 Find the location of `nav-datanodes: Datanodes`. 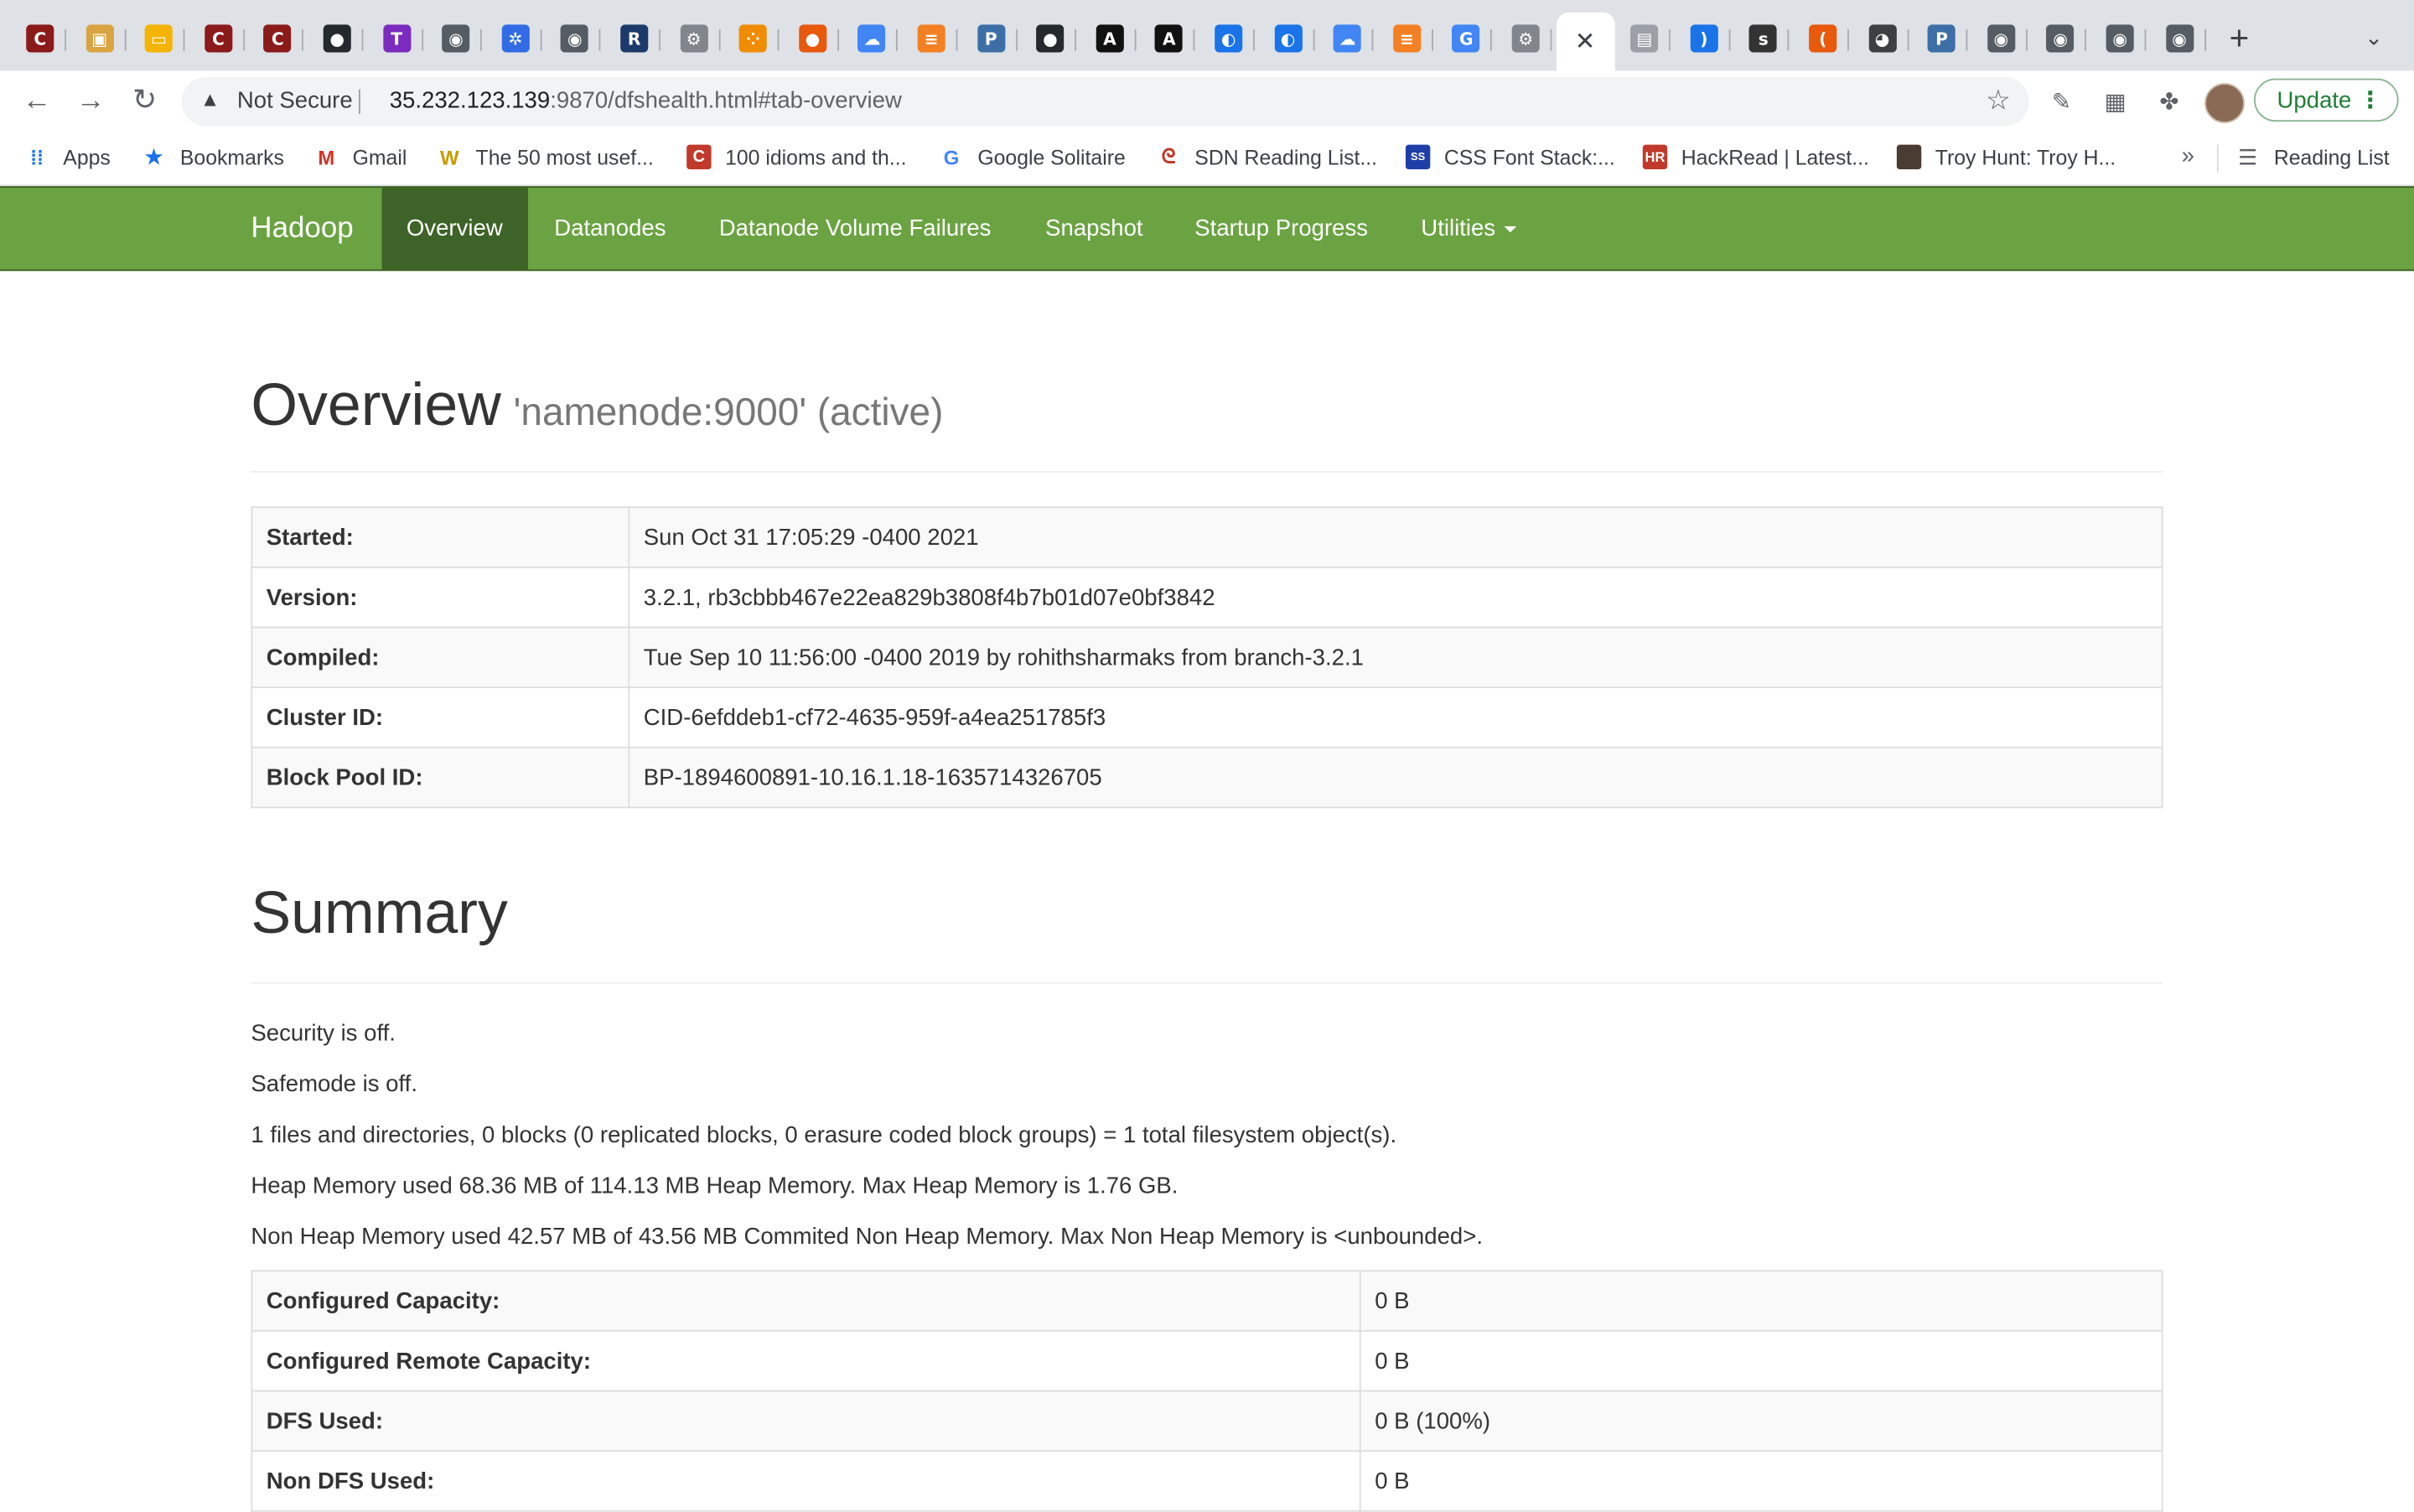

nav-datanodes: Datanodes is located at coordinates (611, 228).